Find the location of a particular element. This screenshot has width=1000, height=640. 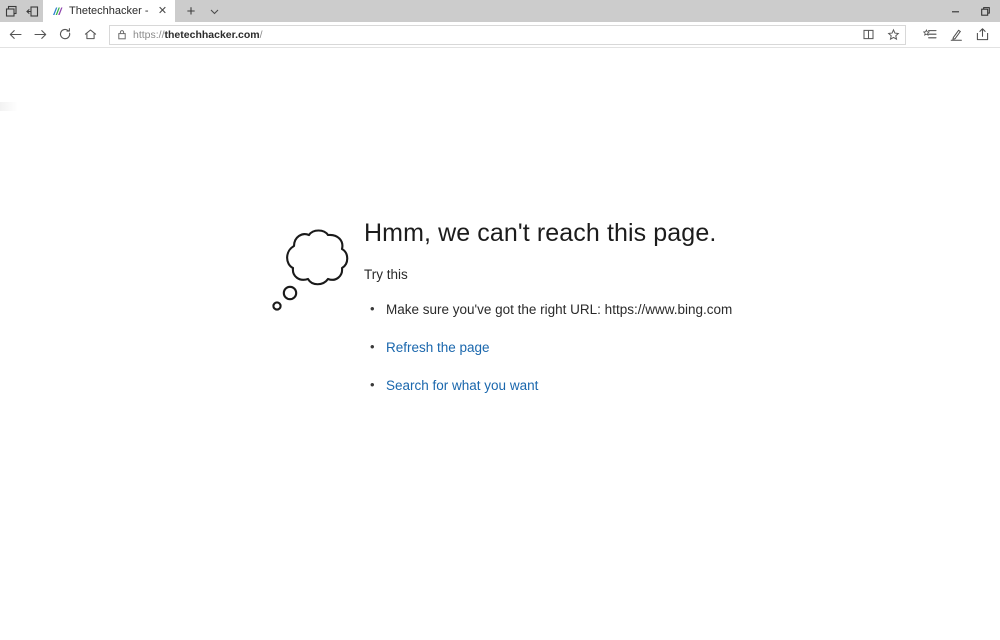

window-controls is located at coordinates (970, 11).